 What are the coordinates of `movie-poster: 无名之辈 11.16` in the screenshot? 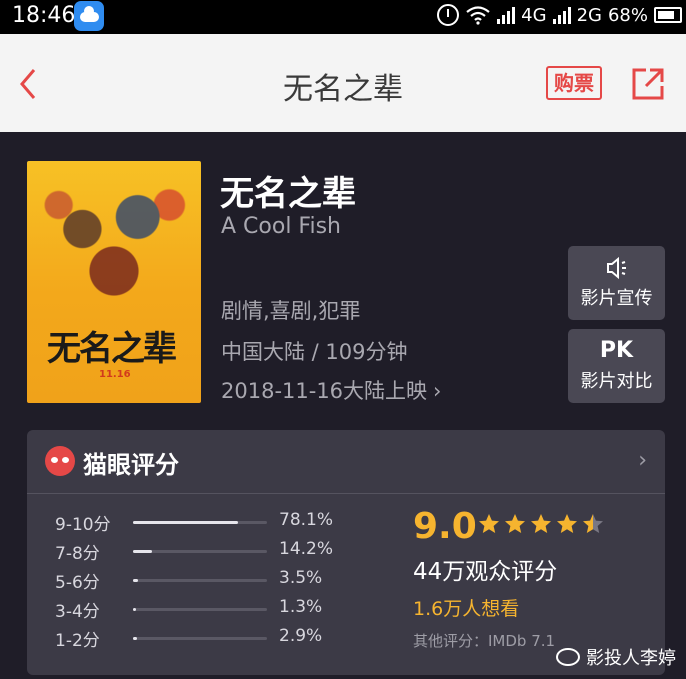 It's located at (114, 282).